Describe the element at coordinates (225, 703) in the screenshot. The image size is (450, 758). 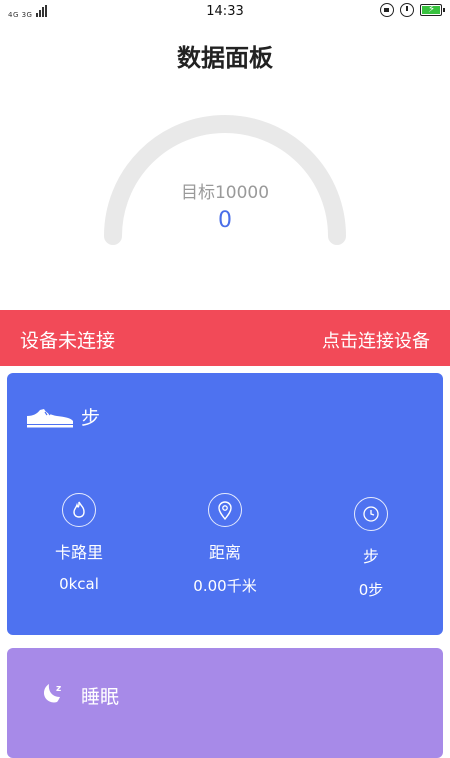
I see `sleep-card: z 睡眠` at that location.